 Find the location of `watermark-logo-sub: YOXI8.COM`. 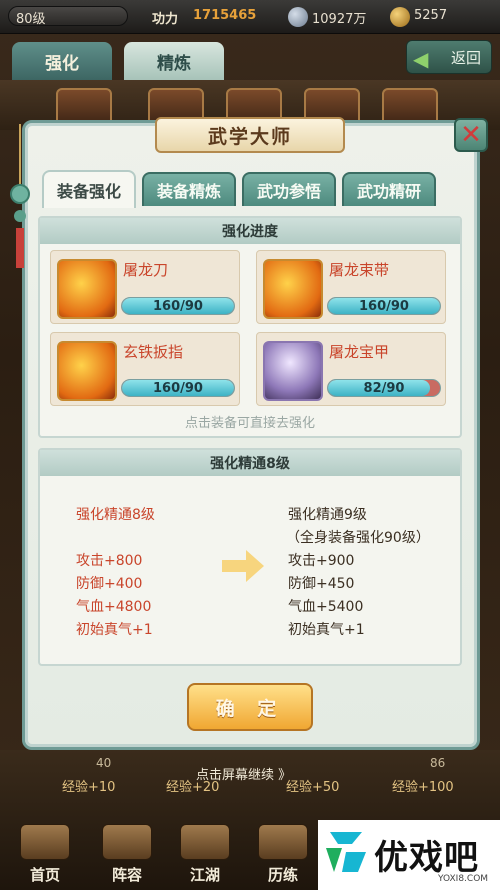

watermark-logo-sub: YOXI8.COM is located at coordinates (463, 879).